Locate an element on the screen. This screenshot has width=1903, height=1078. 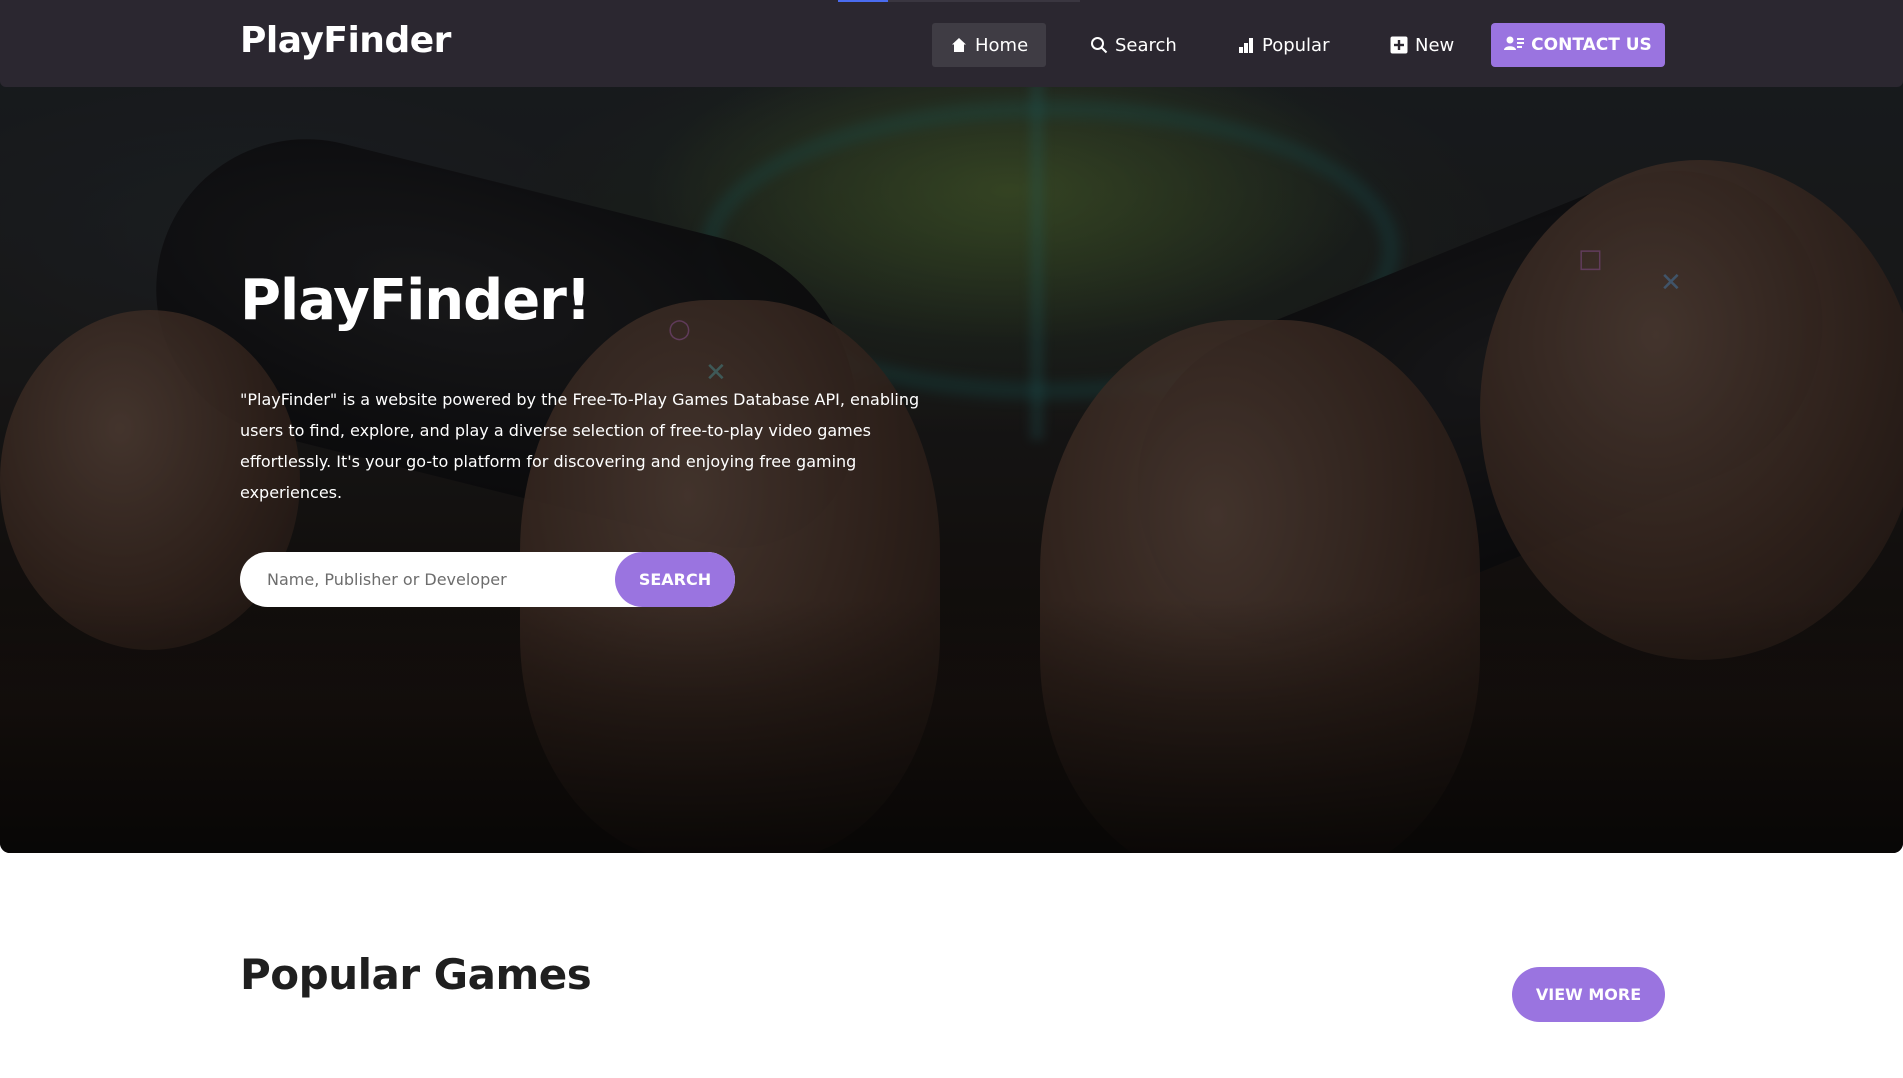
hero-search-form: SEARCH is located at coordinates (487, 579).